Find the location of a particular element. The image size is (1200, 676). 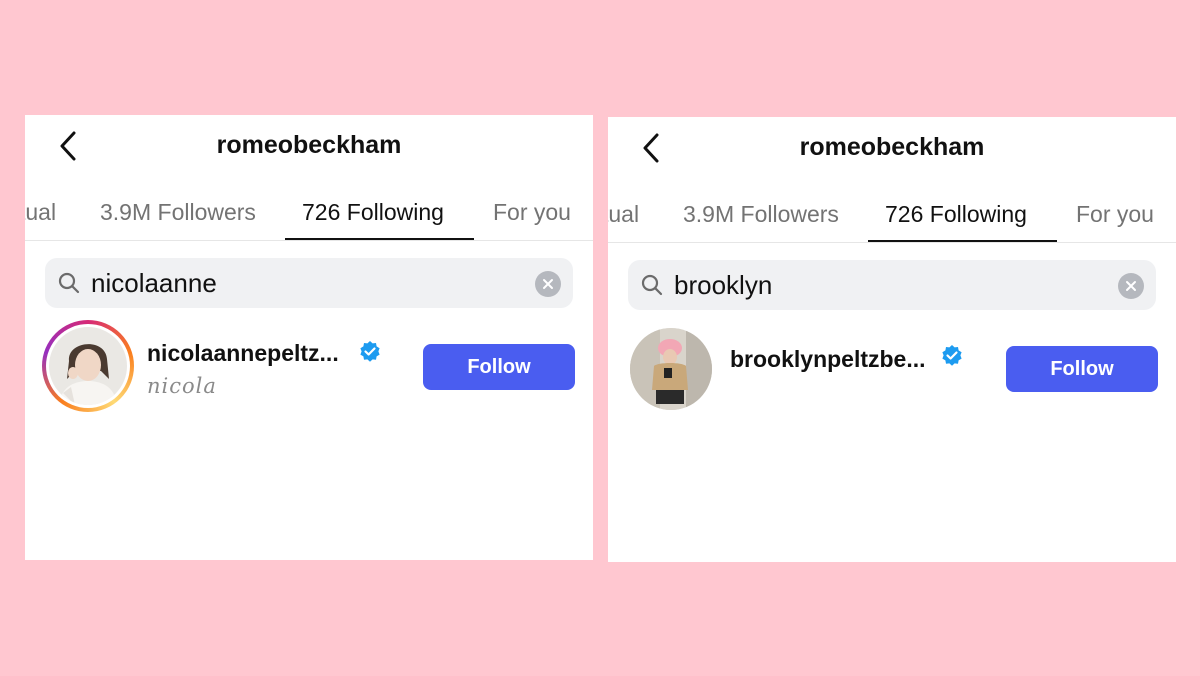

story-ring is located at coordinates (88, 366).